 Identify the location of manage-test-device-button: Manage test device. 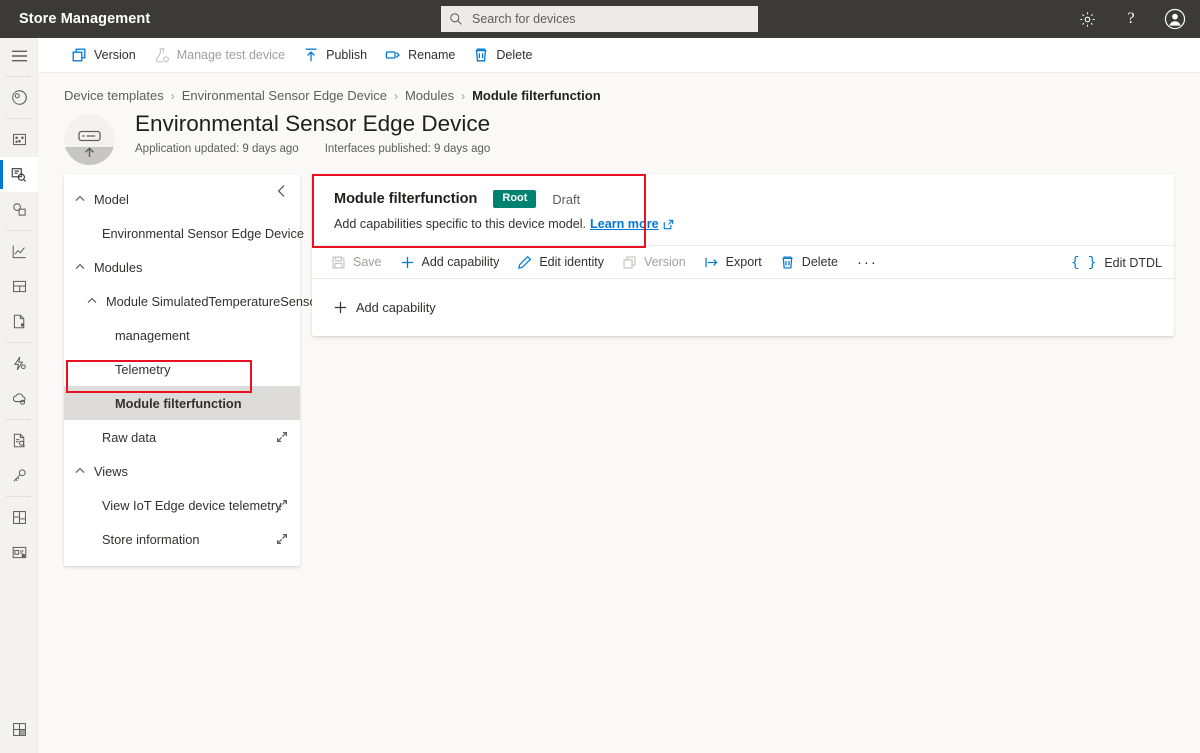
(219, 55).